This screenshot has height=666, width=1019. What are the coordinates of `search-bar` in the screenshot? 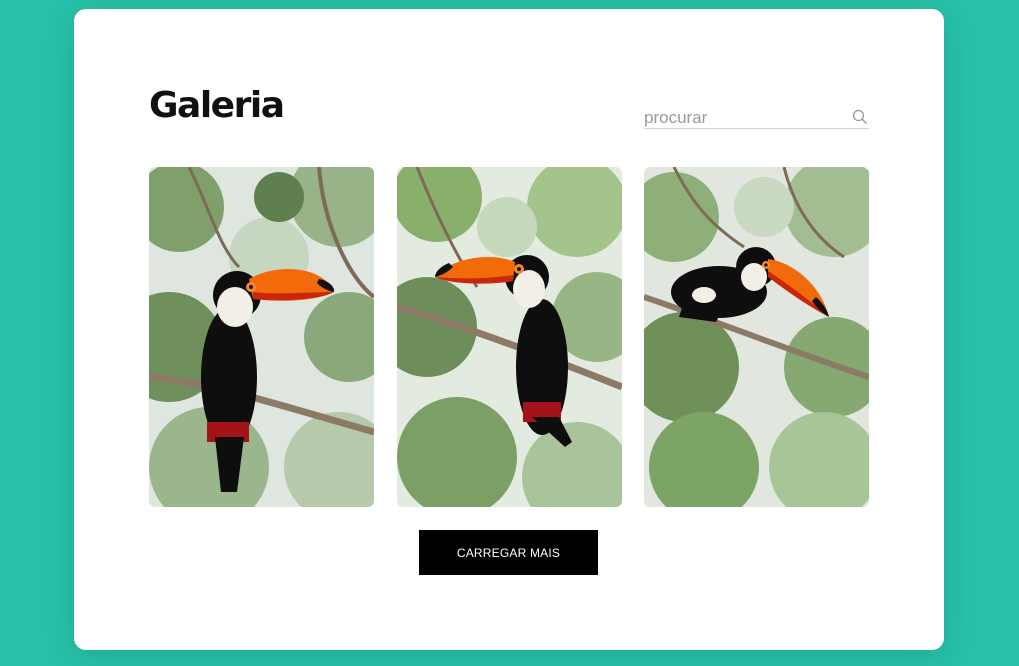 It's located at (756, 118).